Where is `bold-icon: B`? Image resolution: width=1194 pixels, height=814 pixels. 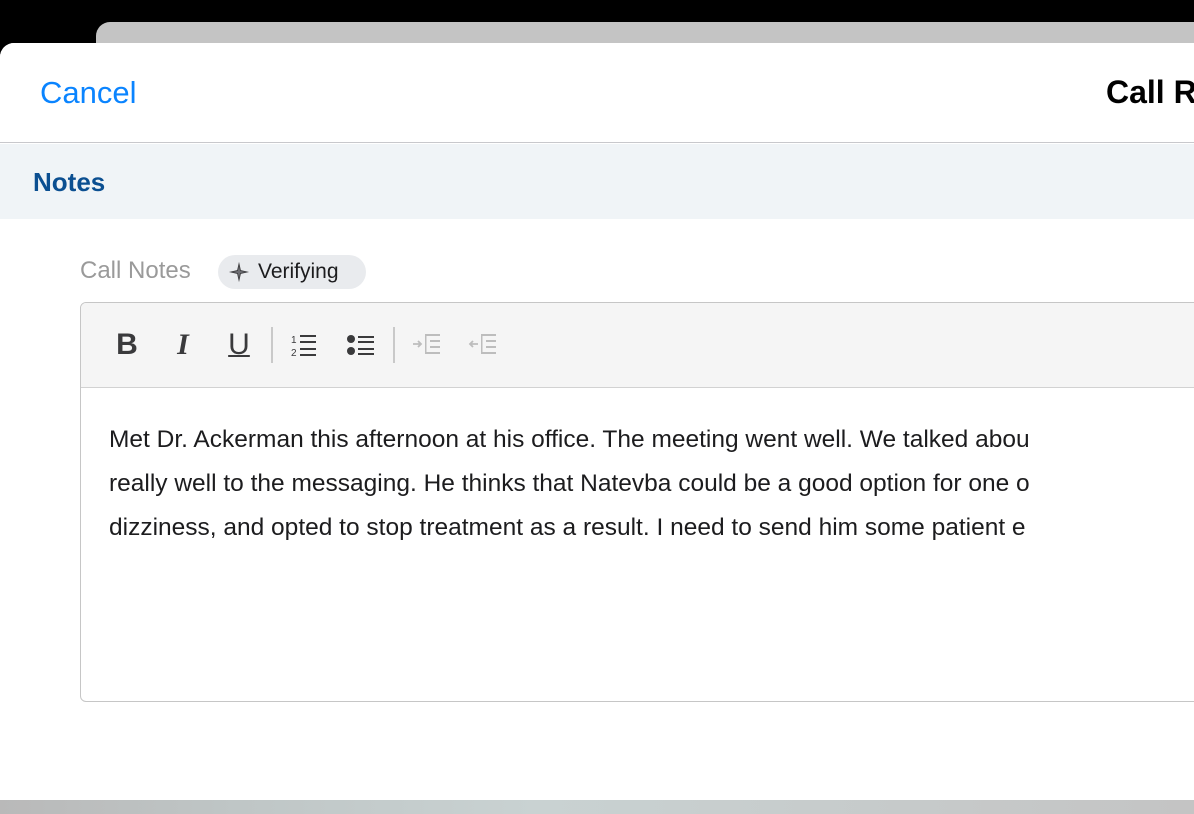
bold-icon: B is located at coordinates (127, 344).